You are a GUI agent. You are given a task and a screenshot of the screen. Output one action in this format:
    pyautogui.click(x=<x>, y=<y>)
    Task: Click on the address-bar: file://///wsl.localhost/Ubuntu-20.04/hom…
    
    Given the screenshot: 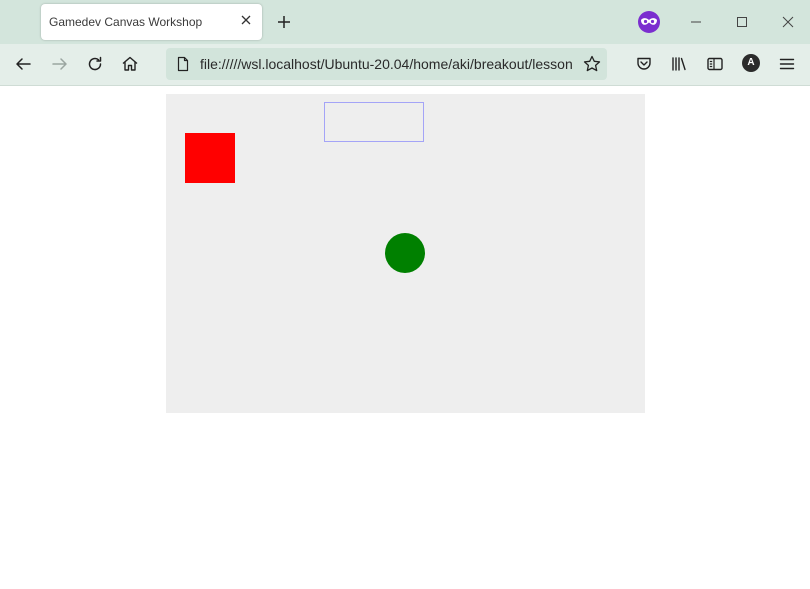 What is the action you would take?
    pyautogui.click(x=386, y=64)
    